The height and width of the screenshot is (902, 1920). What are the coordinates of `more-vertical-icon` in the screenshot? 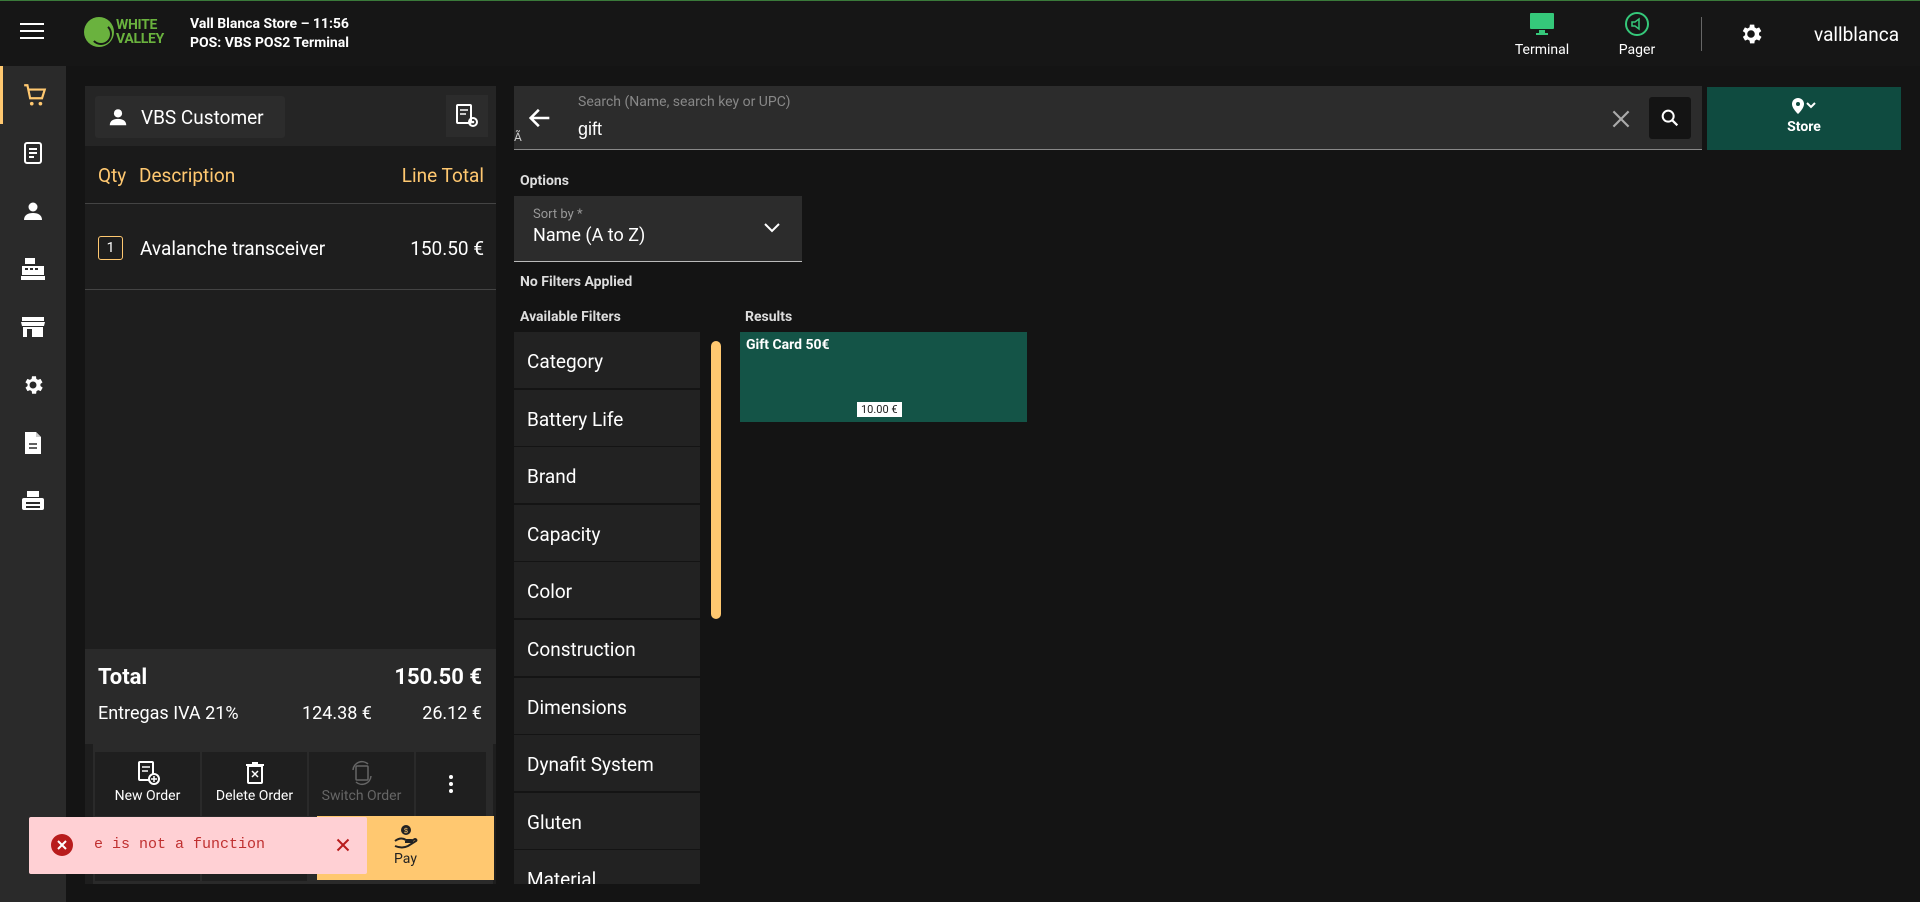 It's located at (451, 784).